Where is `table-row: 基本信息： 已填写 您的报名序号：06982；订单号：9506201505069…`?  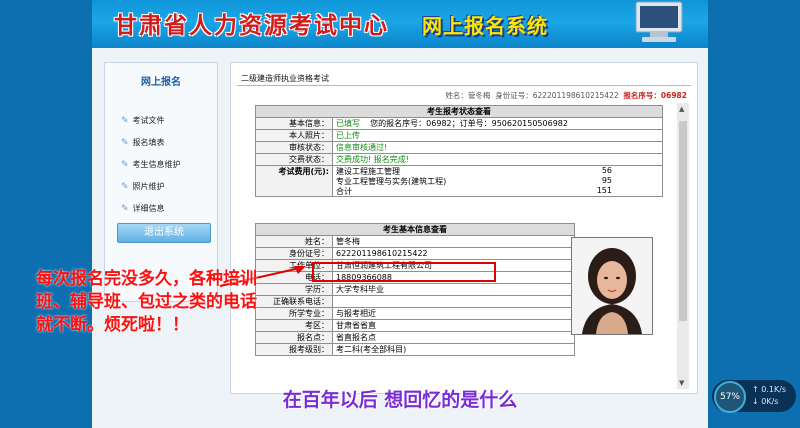
table-row: 基本信息： 已填写 您的报名序号：06982；订单号：9506201505069… is located at coordinates (459, 123).